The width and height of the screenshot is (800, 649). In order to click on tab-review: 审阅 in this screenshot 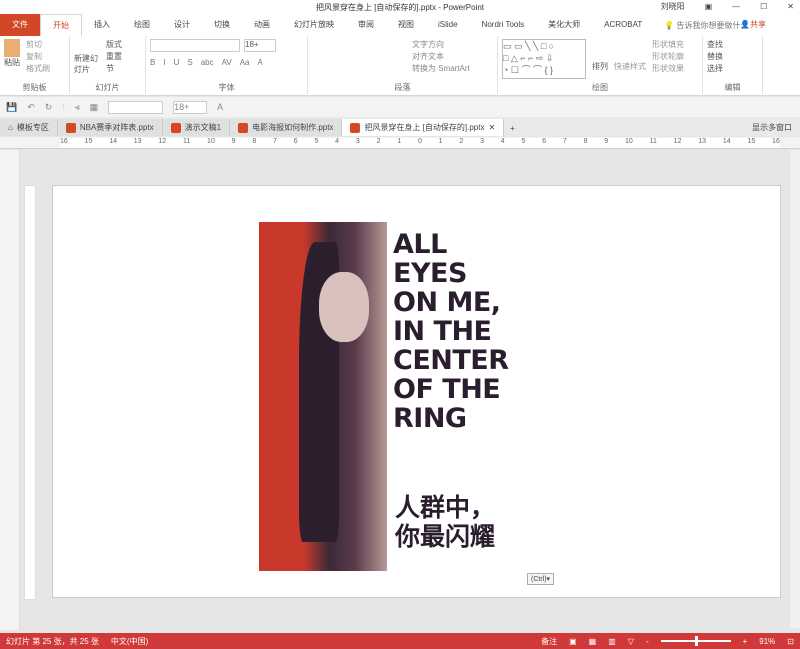, I will do `click(366, 25)`.